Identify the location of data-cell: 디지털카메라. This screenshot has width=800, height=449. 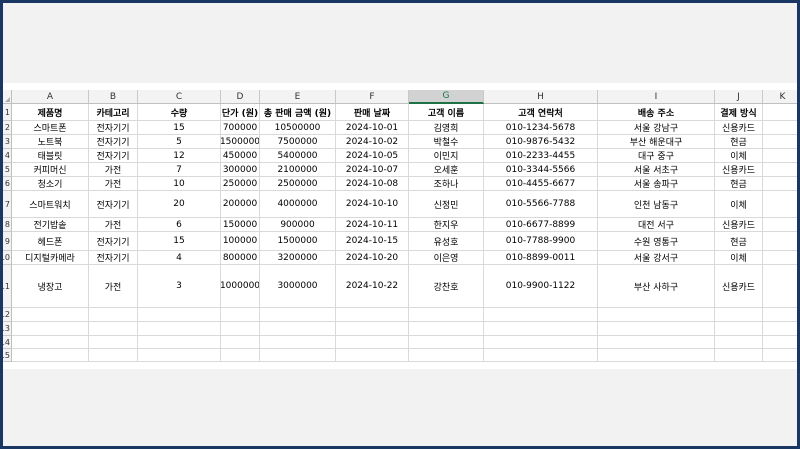
(50, 258).